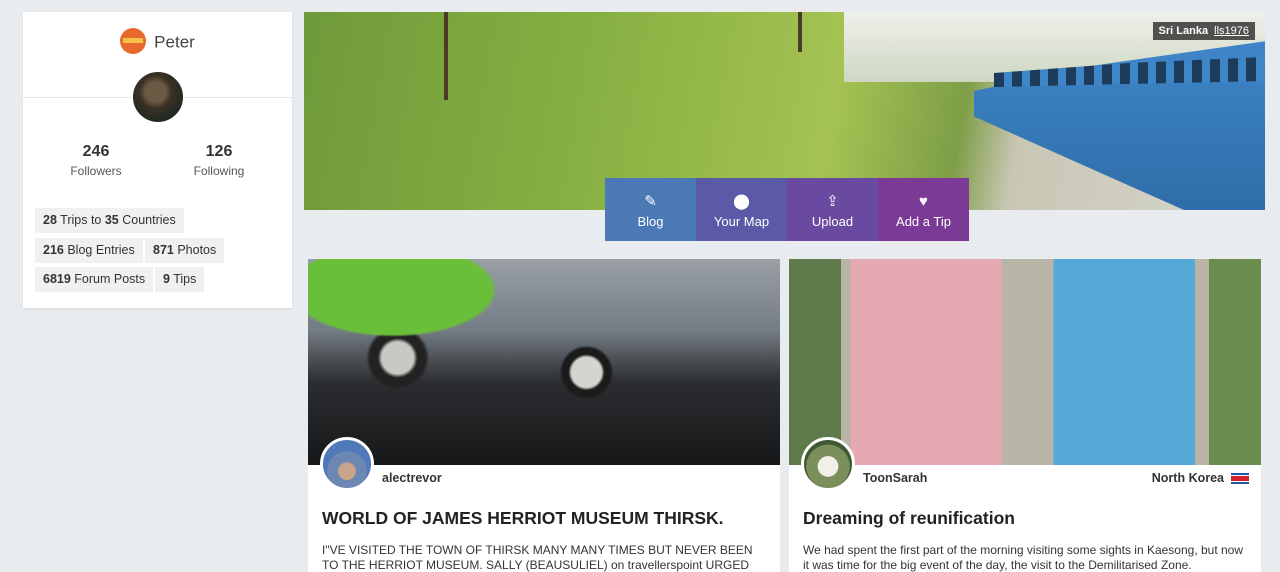  I want to click on pencil-icon: ✎, so click(650, 201).